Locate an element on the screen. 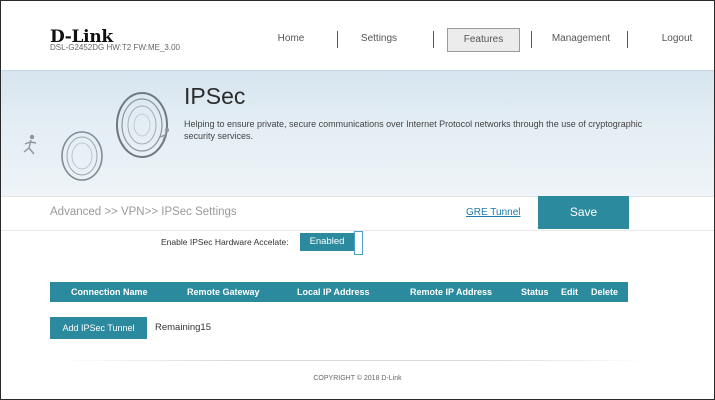 This screenshot has width=715, height=400. nav-features: Features is located at coordinates (483, 40).